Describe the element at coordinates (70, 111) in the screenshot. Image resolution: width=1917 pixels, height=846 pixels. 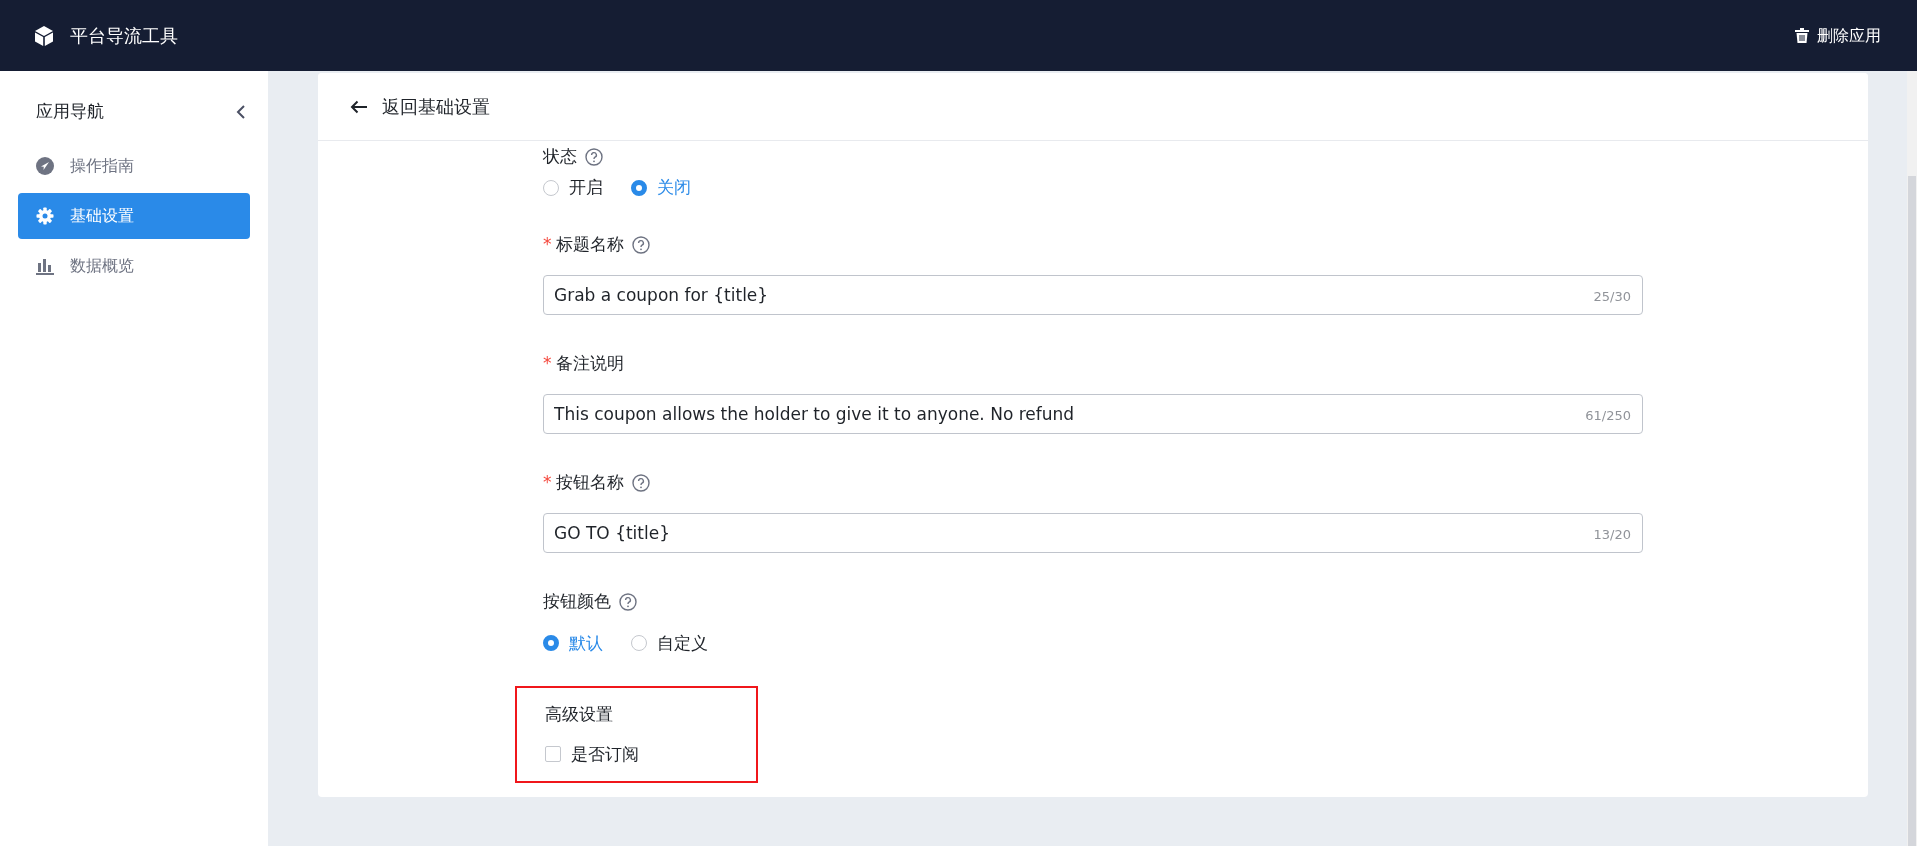
I see `sidebar-title: 应用导航` at that location.